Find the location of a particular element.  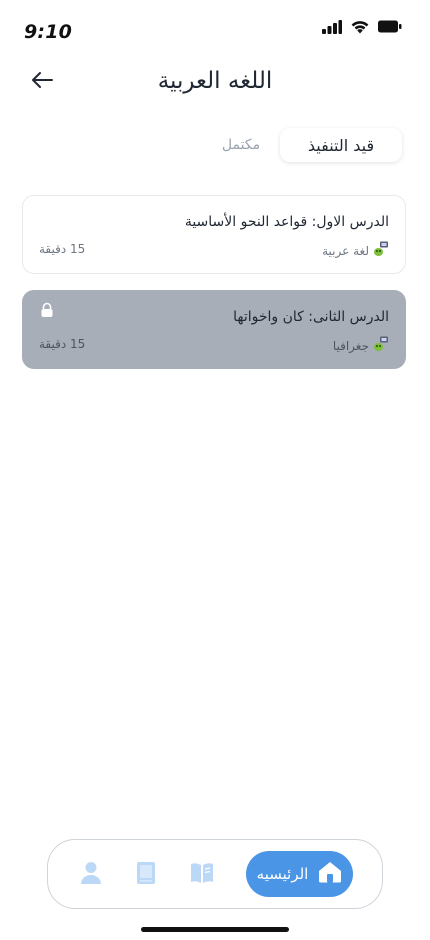

bottom-nav: الرئيسيه is located at coordinates (215, 874).